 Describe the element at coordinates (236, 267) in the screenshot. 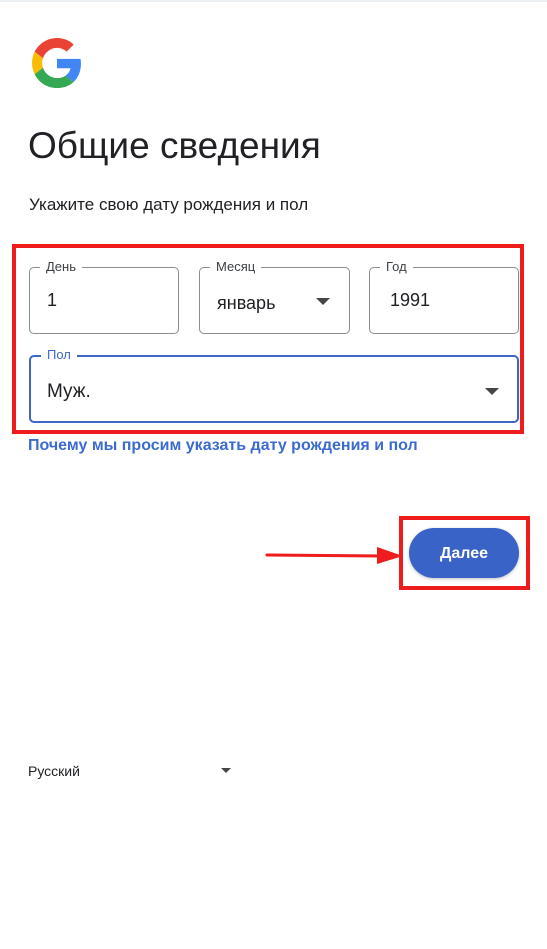

I see `month-label: Месяц` at that location.